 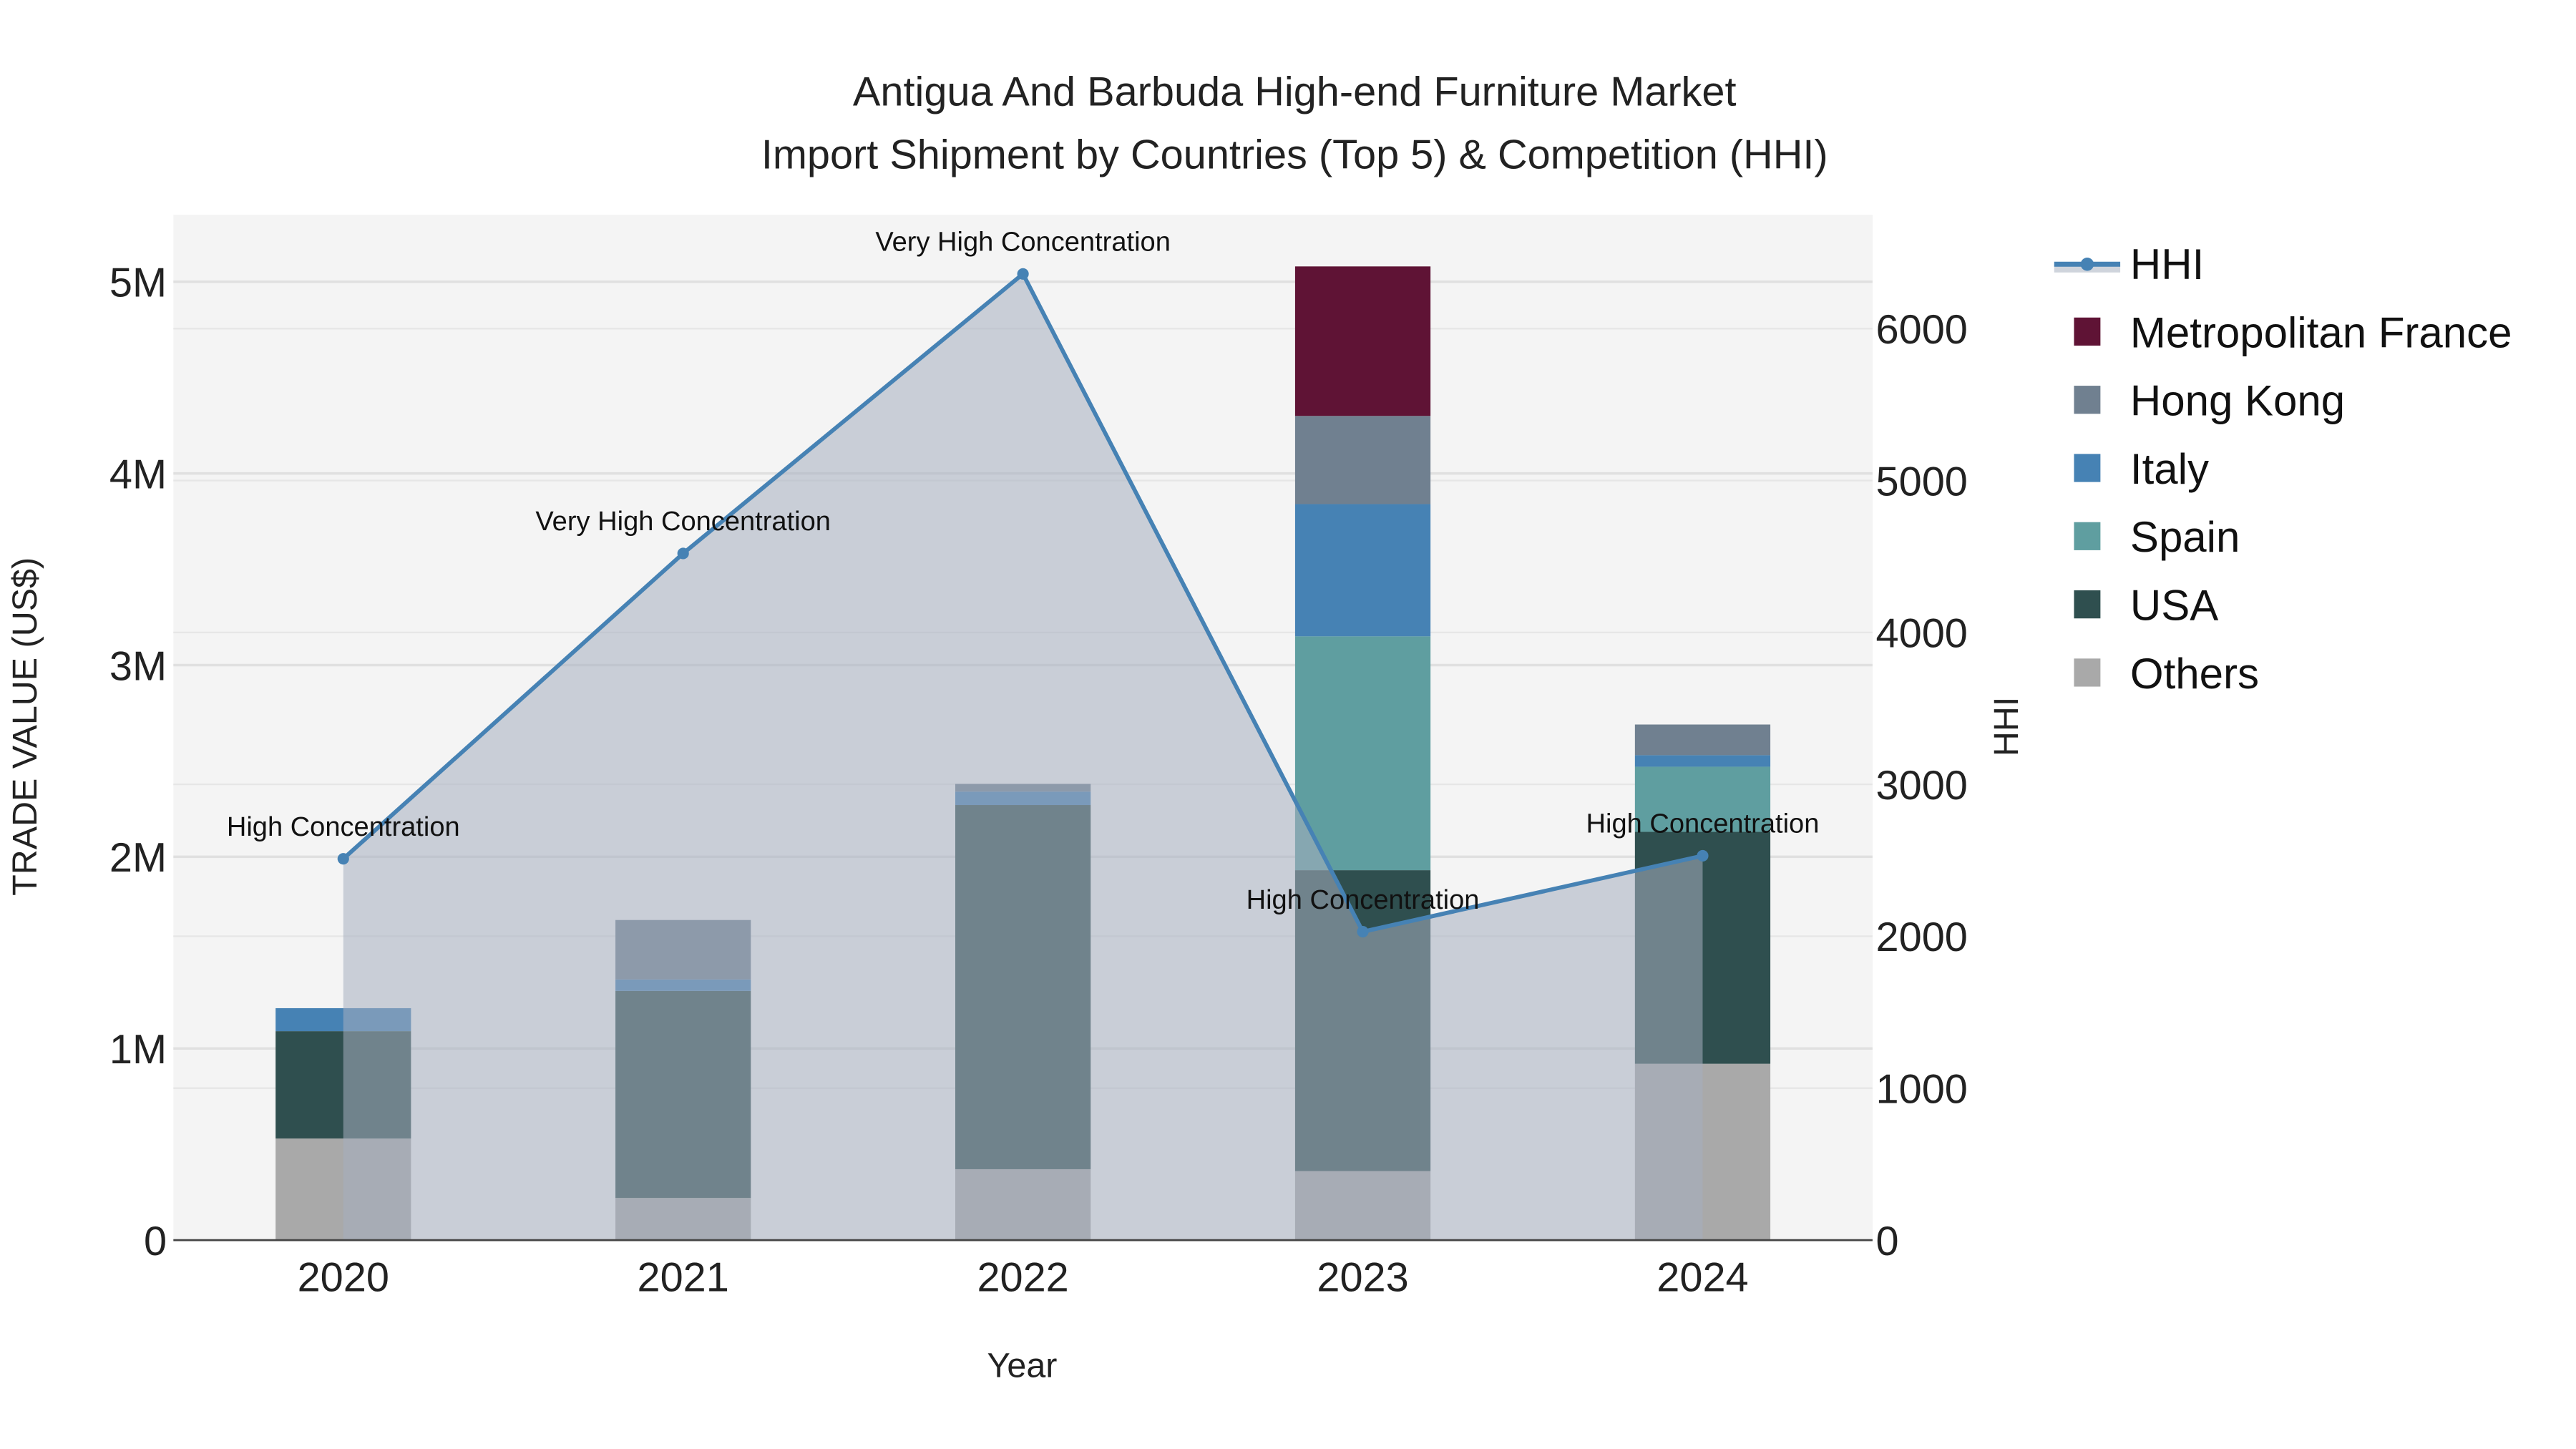 What do you see at coordinates (2185, 537) in the screenshot?
I see `legend-label: Spain` at bounding box center [2185, 537].